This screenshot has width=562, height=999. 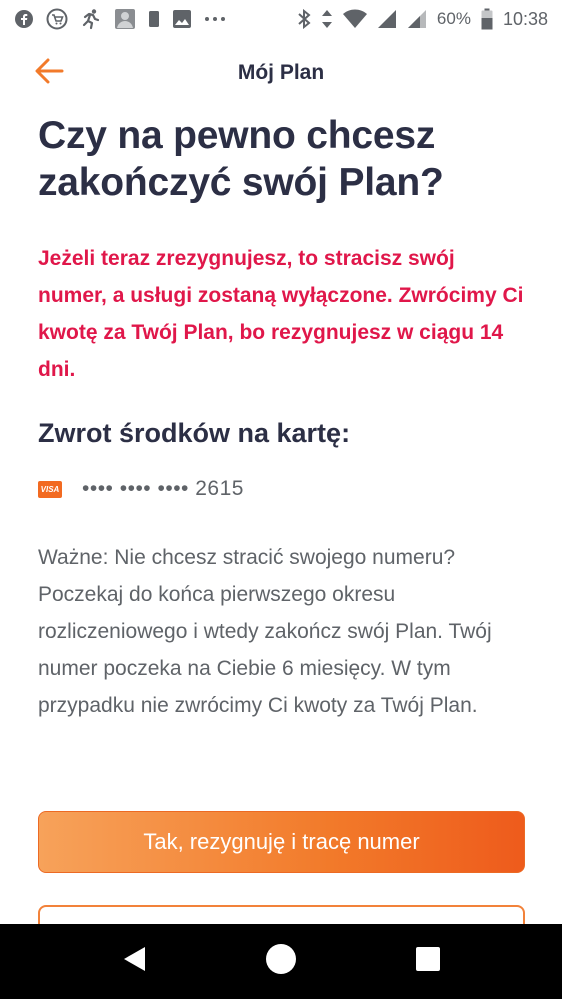 I want to click on recents-square-icon, so click(x=428, y=961).